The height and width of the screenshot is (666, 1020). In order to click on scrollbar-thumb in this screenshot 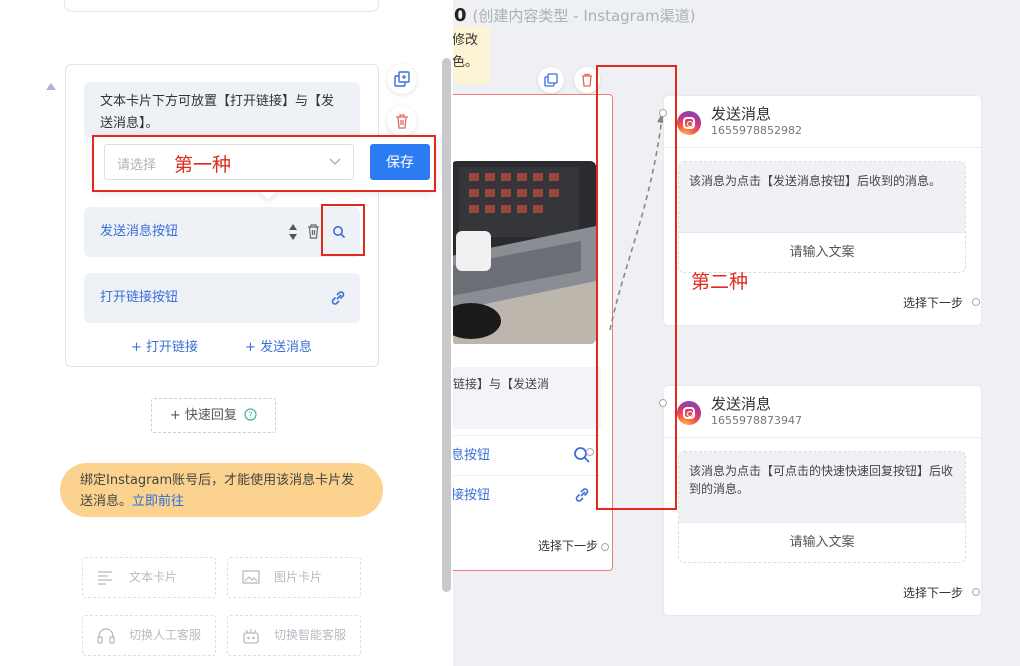, I will do `click(446, 325)`.